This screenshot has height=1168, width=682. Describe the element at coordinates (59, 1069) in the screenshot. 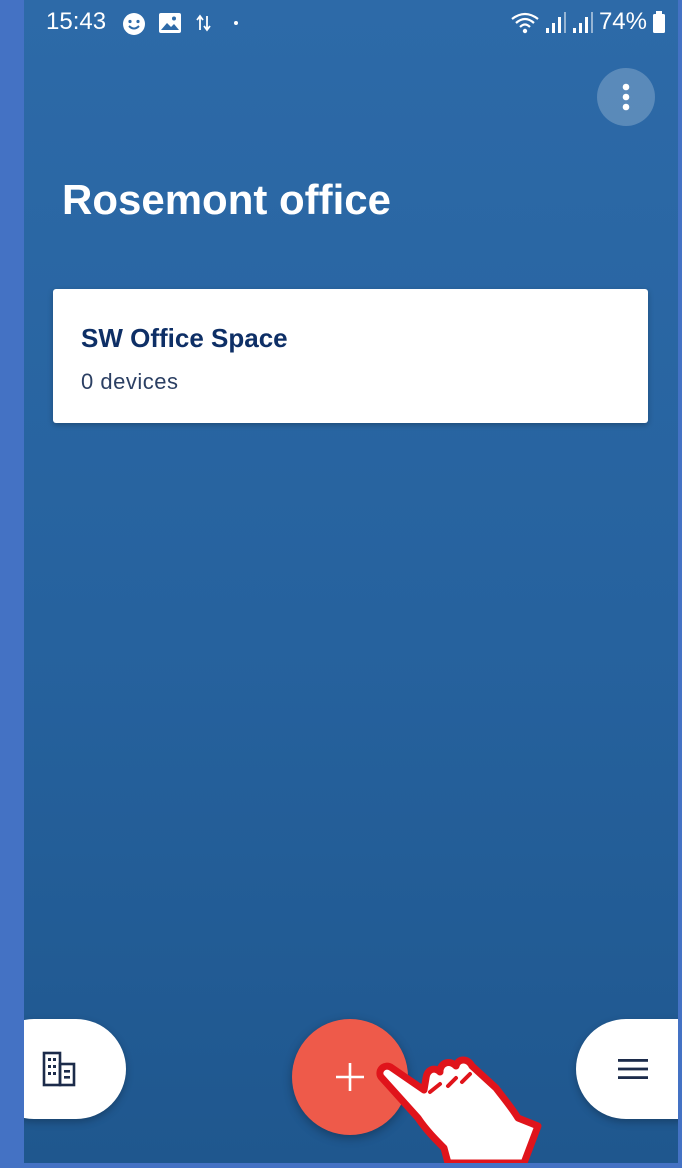

I see `buildings-icon` at that location.